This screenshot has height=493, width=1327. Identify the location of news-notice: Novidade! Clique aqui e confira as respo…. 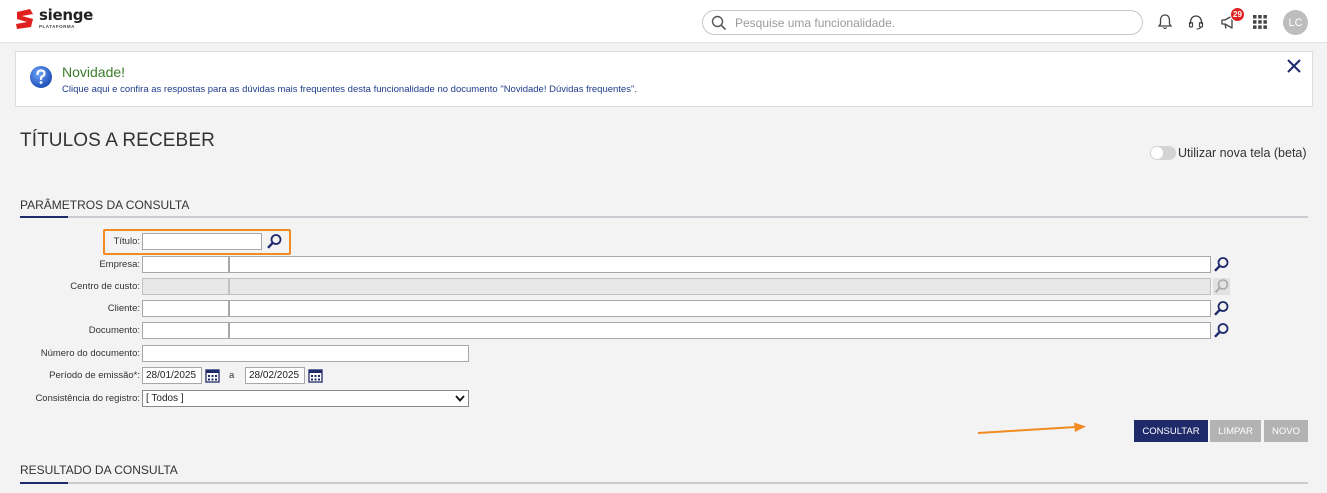
(664, 79).